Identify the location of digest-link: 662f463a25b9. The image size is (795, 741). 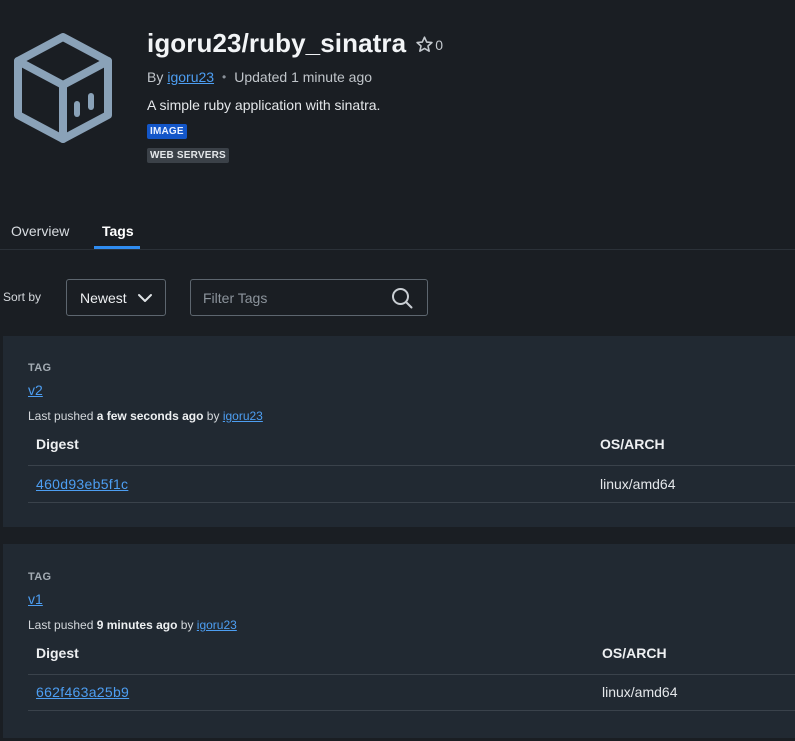
(82, 692).